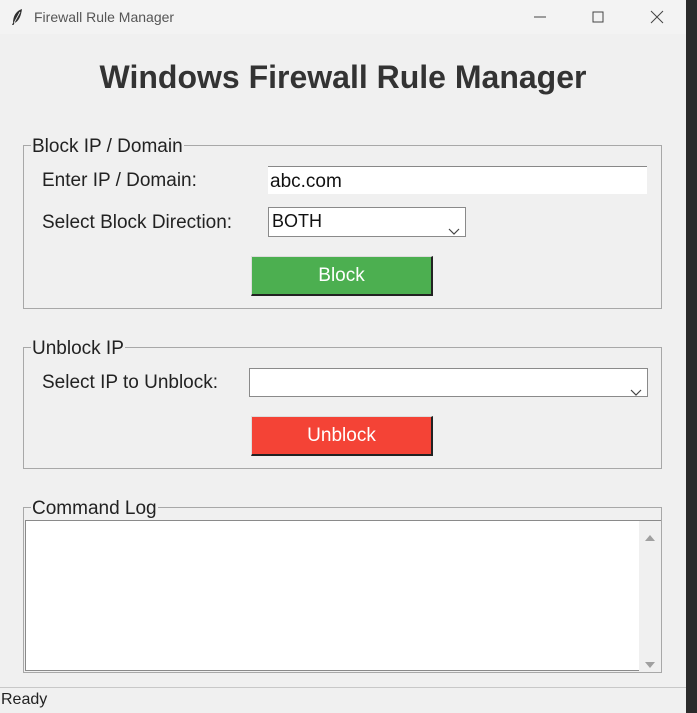 The image size is (697, 713). Describe the element at coordinates (598, 17) in the screenshot. I see `maximize-button` at that location.